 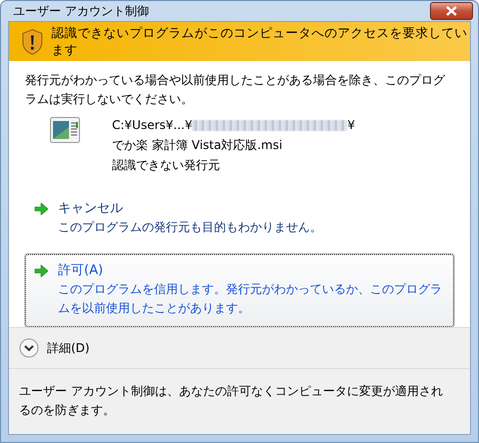 What do you see at coordinates (239, 290) in the screenshot?
I see `command-link: 許可(A) このプログラムを信用します。発行元がわかっているか、このプログラムを以前使用したことがあります。` at bounding box center [239, 290].